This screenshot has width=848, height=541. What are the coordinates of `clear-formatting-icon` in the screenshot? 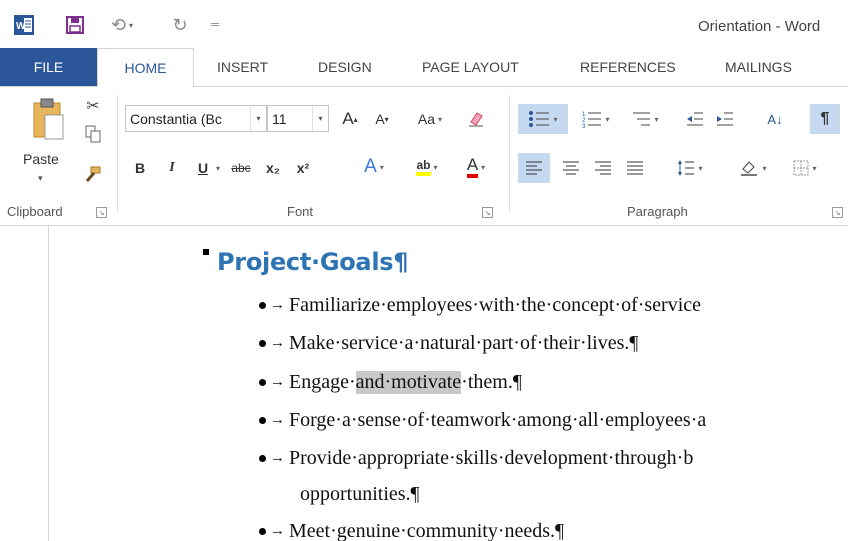 It's located at (476, 119).